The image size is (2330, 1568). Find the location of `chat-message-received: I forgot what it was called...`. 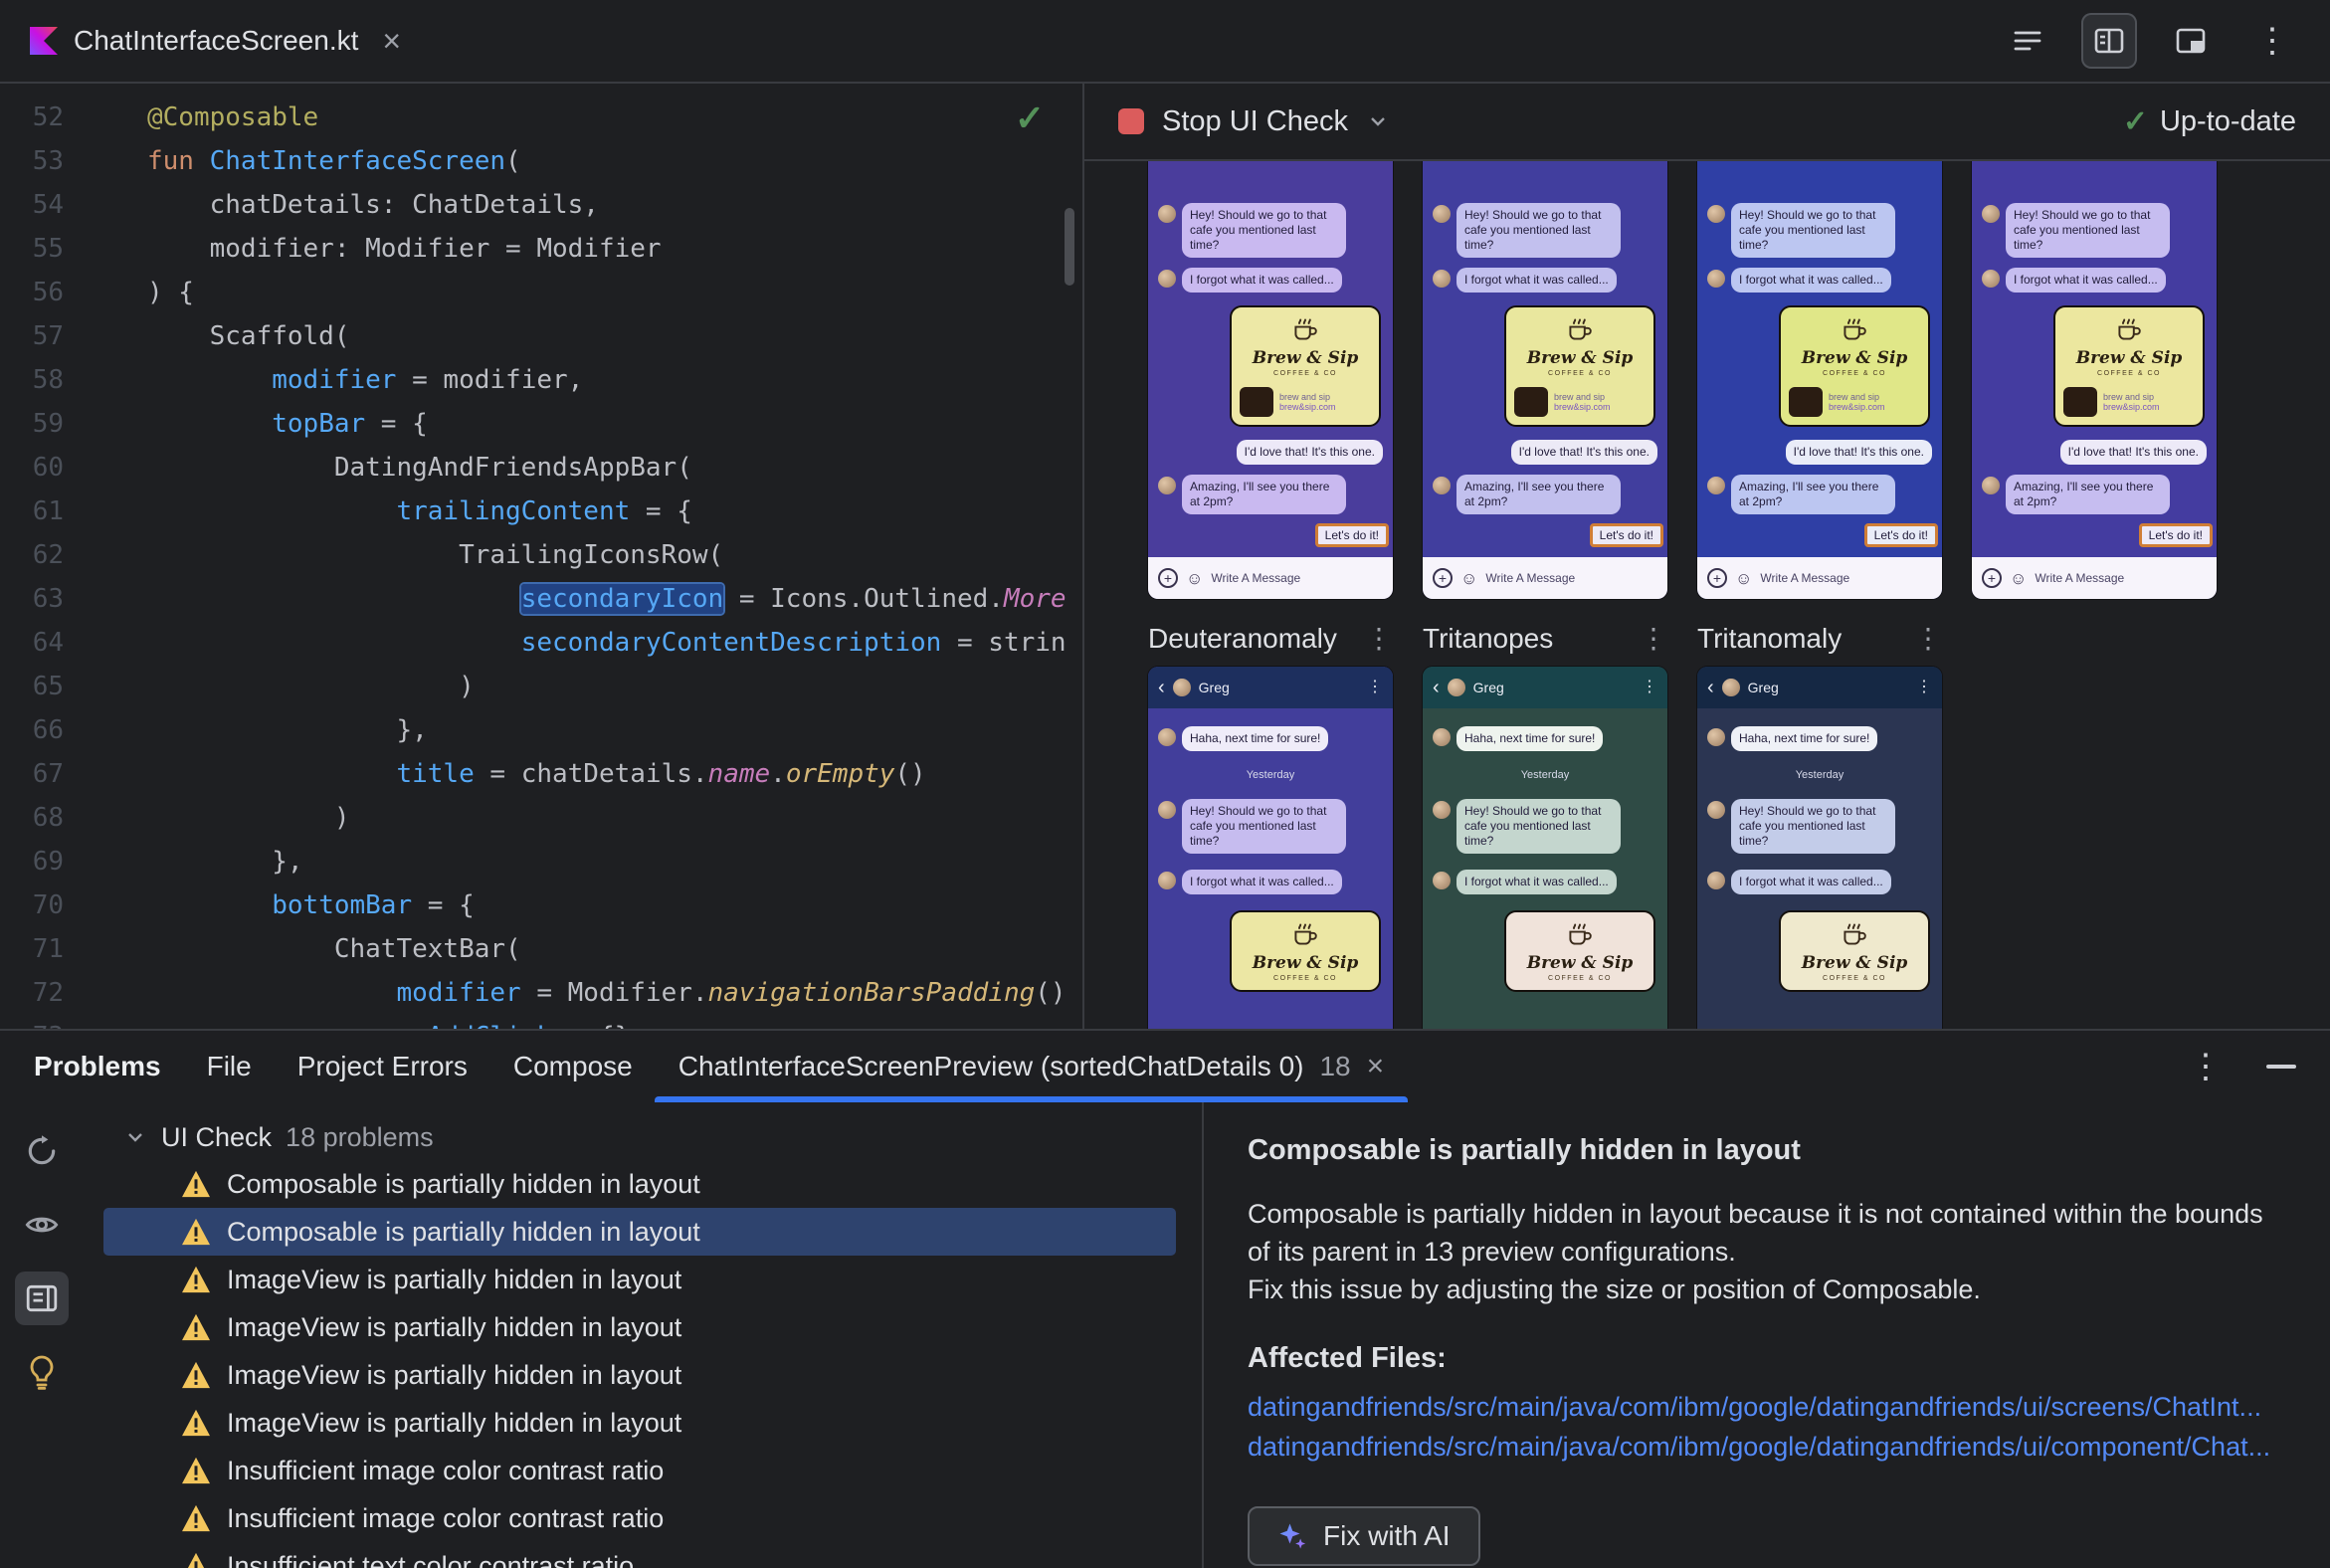

chat-message-received: I forgot what it was called... is located at coordinates (1819, 280).